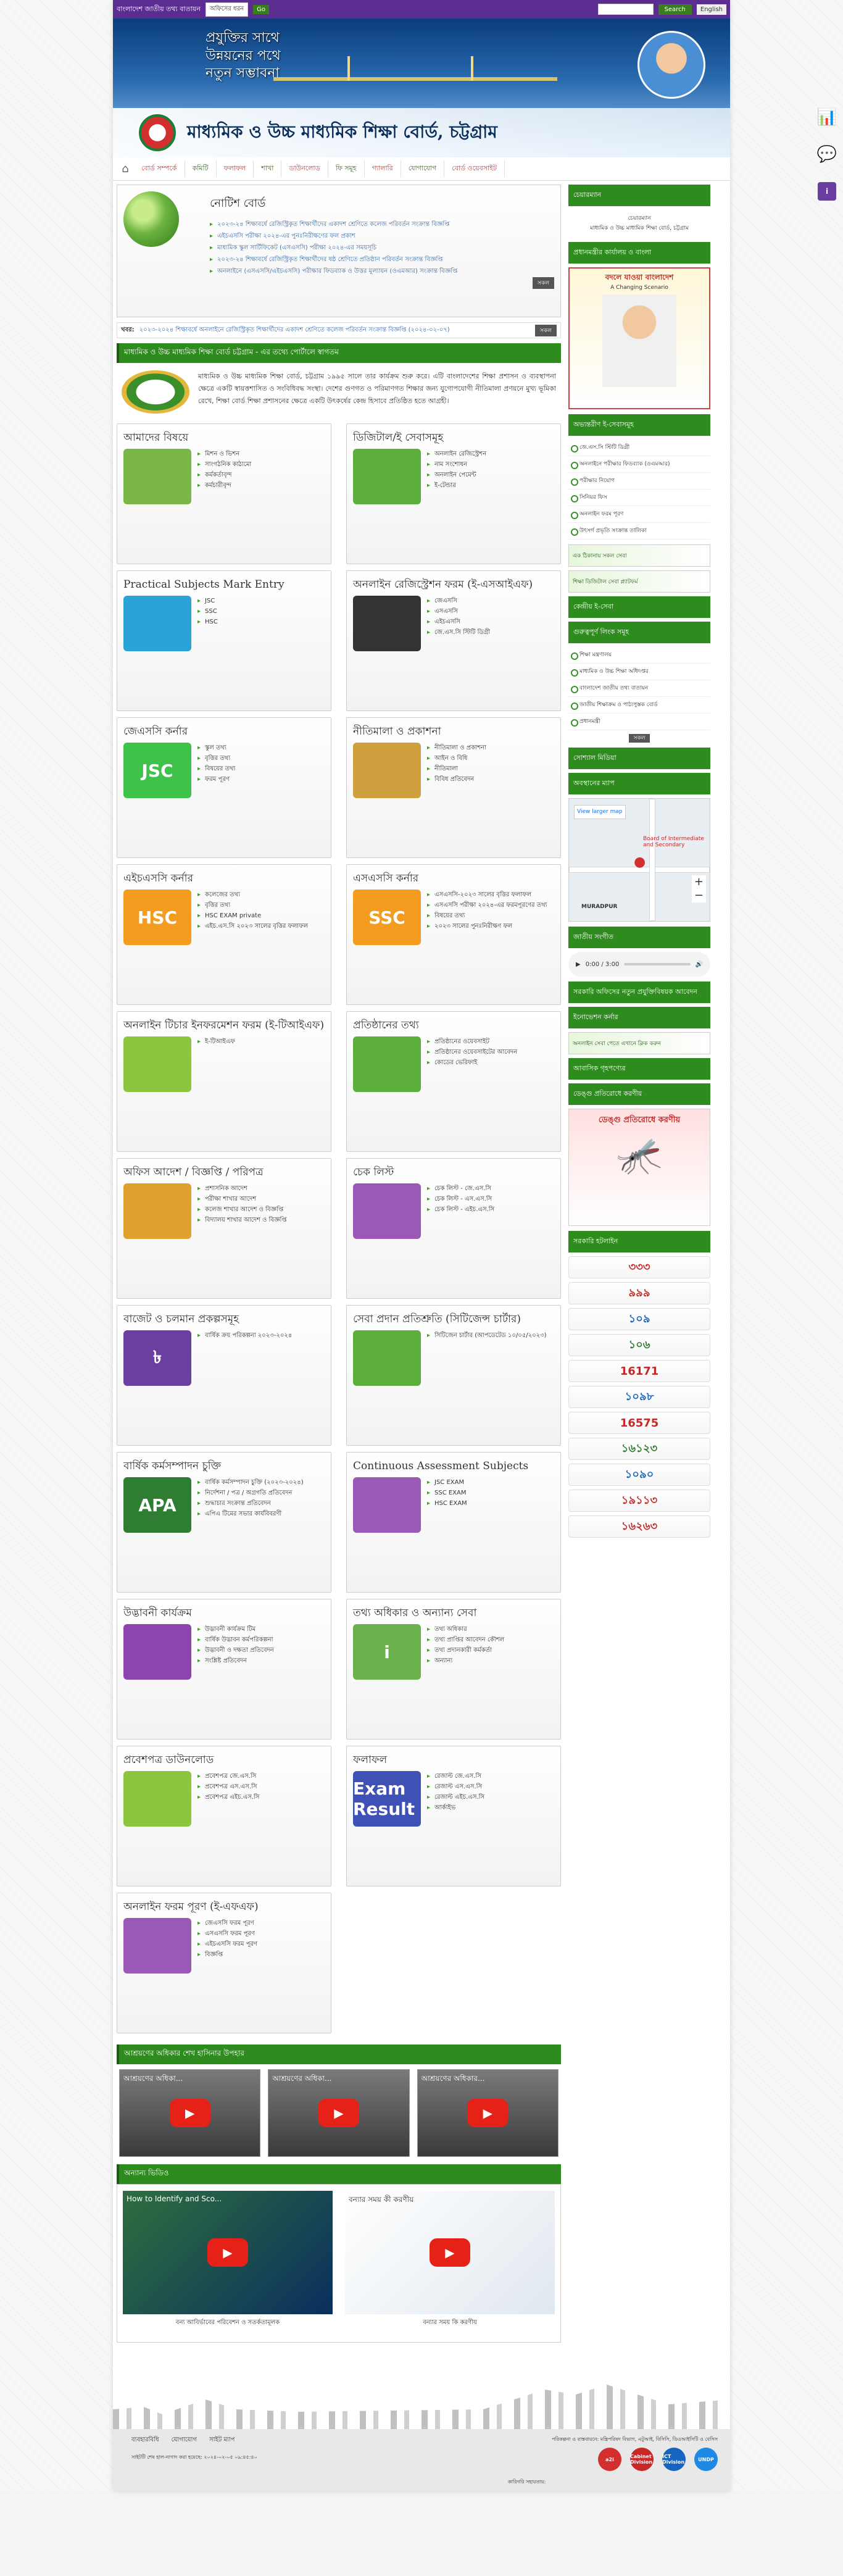  Describe the element at coordinates (227, 1944) in the screenshot. I see `tile-link: এইচএসসি ফরম পূরণ` at that location.